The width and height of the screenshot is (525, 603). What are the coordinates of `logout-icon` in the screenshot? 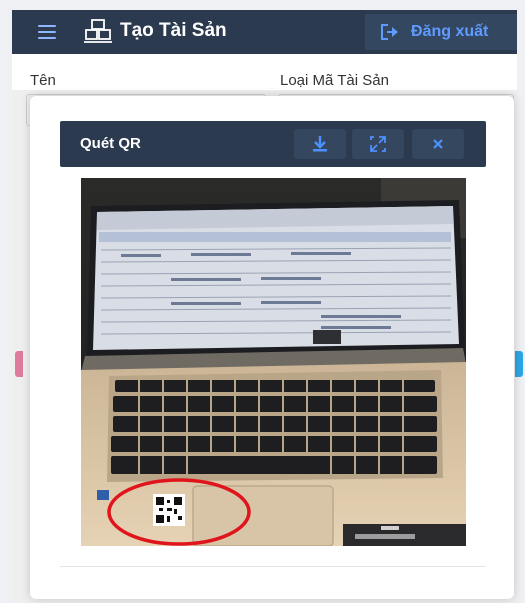 It's located at (389, 32).